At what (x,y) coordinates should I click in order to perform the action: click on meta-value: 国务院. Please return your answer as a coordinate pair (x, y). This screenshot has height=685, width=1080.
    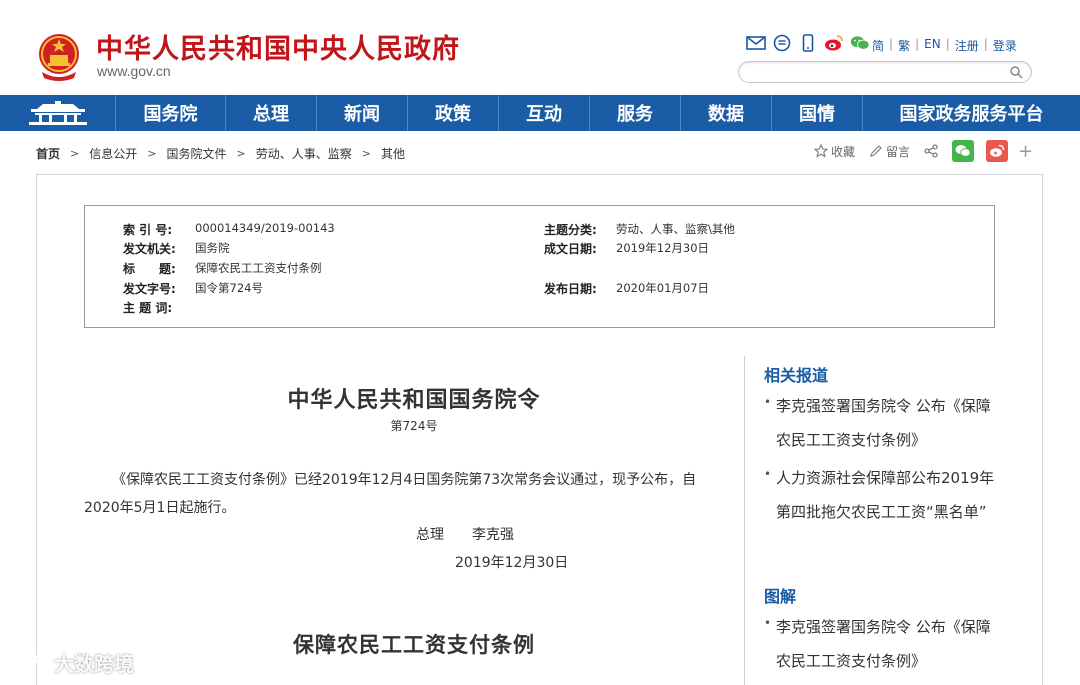
    Looking at the image, I should click on (212, 248).